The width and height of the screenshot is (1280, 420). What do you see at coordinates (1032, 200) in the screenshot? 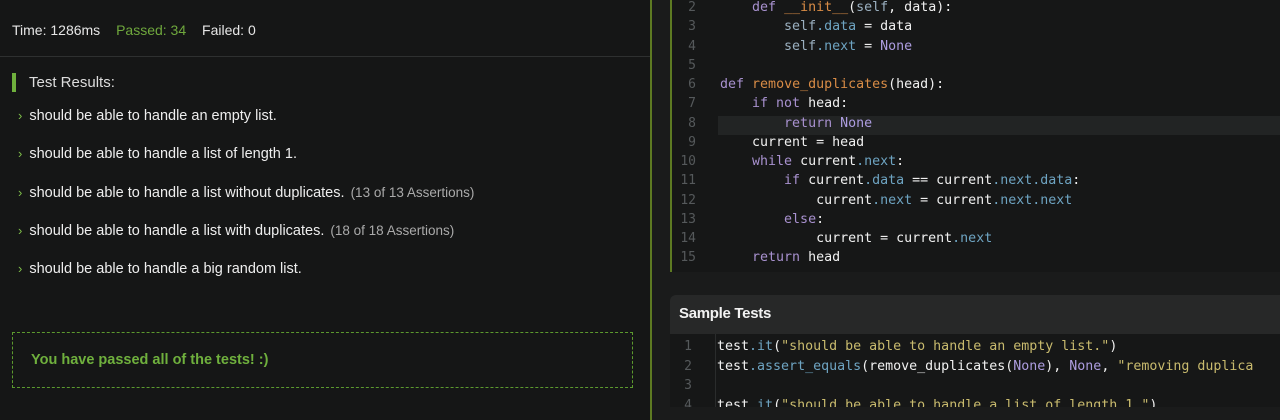
I see `code-token: .next.next` at bounding box center [1032, 200].